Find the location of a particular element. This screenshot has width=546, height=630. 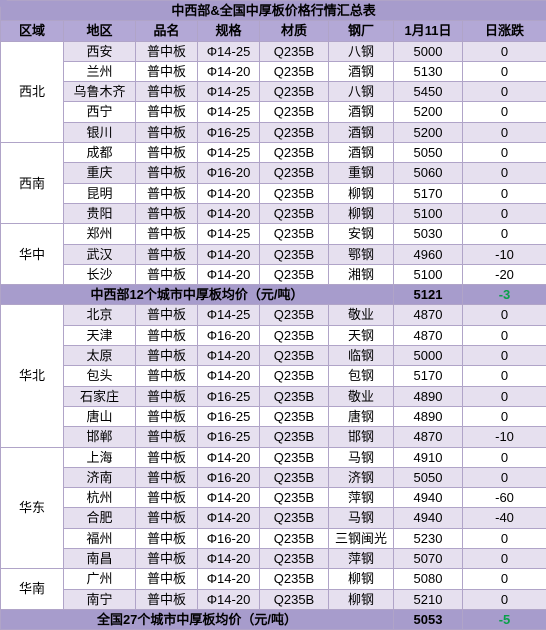

city-cell: 兰州 is located at coordinates (100, 71).